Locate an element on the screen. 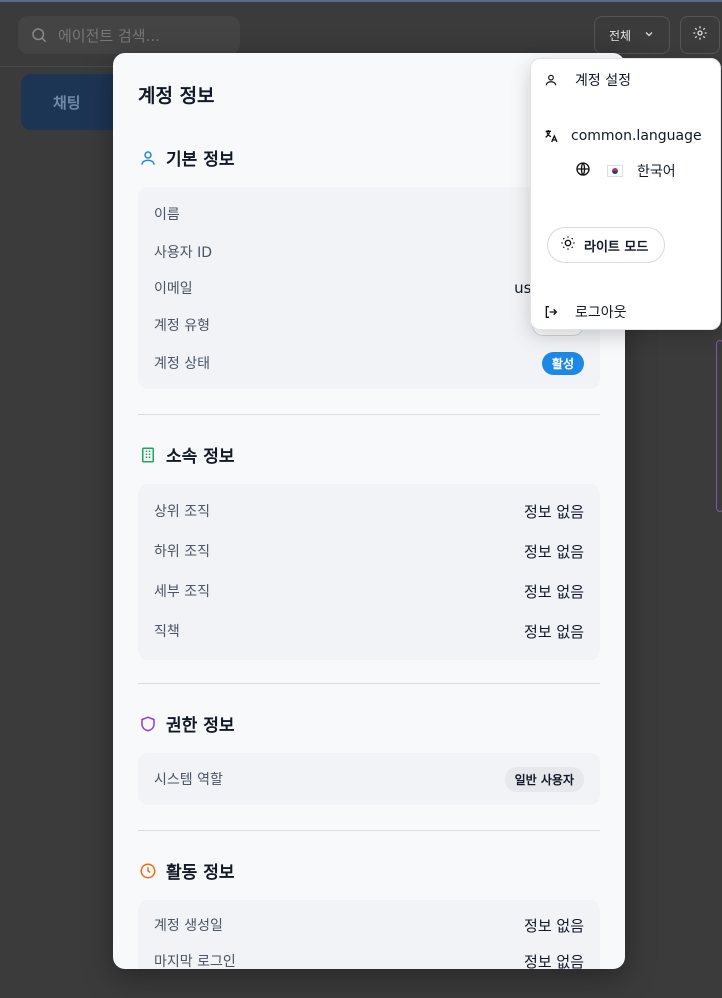 This screenshot has width=722, height=998. logout-icon is located at coordinates (551, 312).